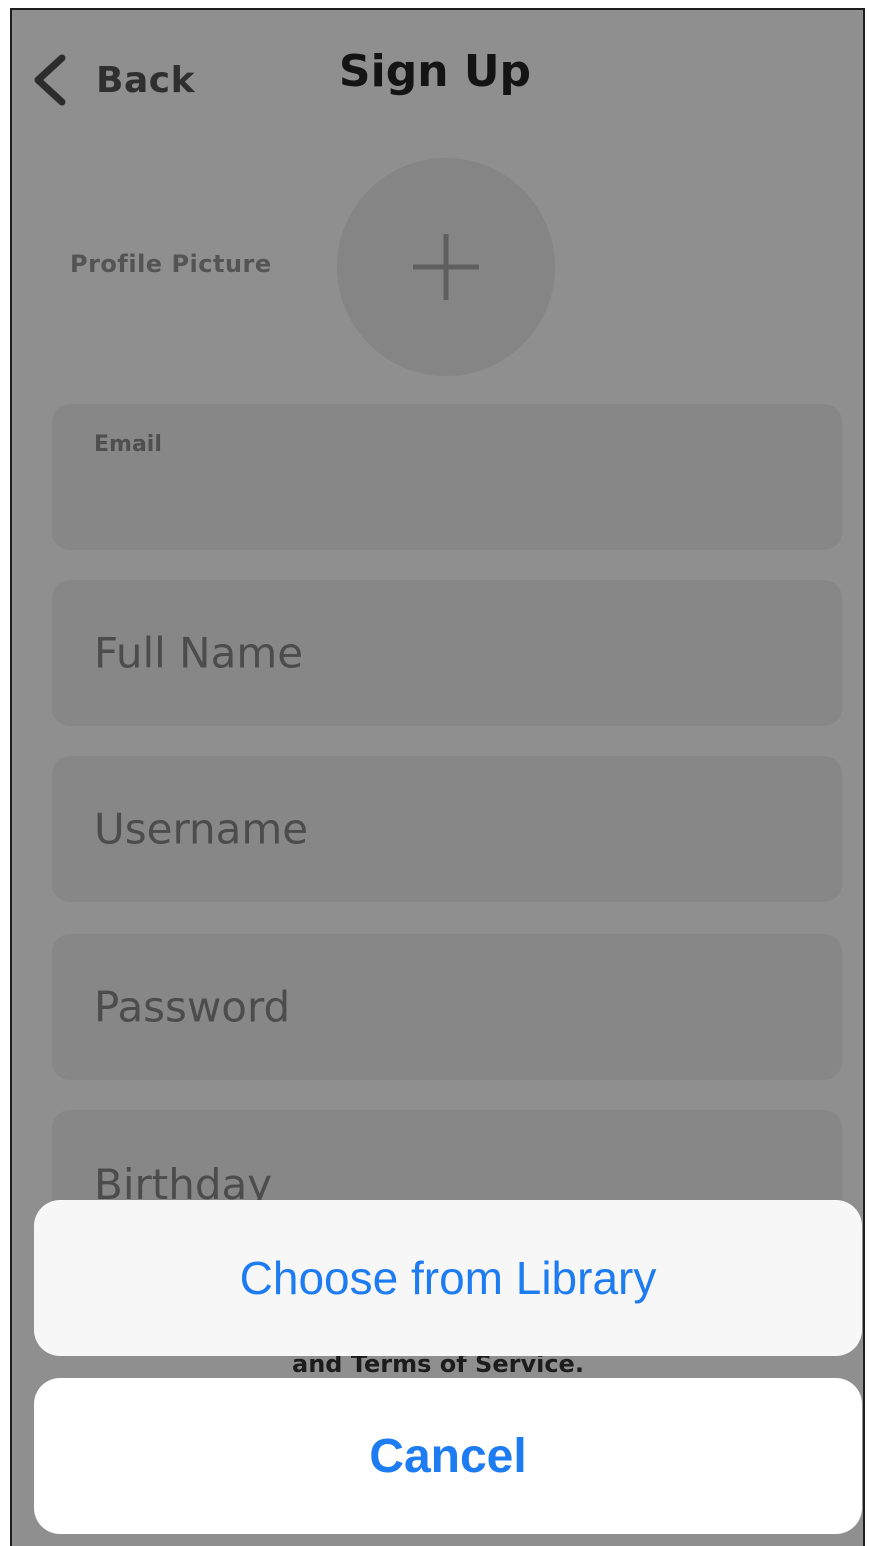 The height and width of the screenshot is (1546, 870). Describe the element at coordinates (199, 653) in the screenshot. I see `full-name-placeholder: Full Name` at that location.